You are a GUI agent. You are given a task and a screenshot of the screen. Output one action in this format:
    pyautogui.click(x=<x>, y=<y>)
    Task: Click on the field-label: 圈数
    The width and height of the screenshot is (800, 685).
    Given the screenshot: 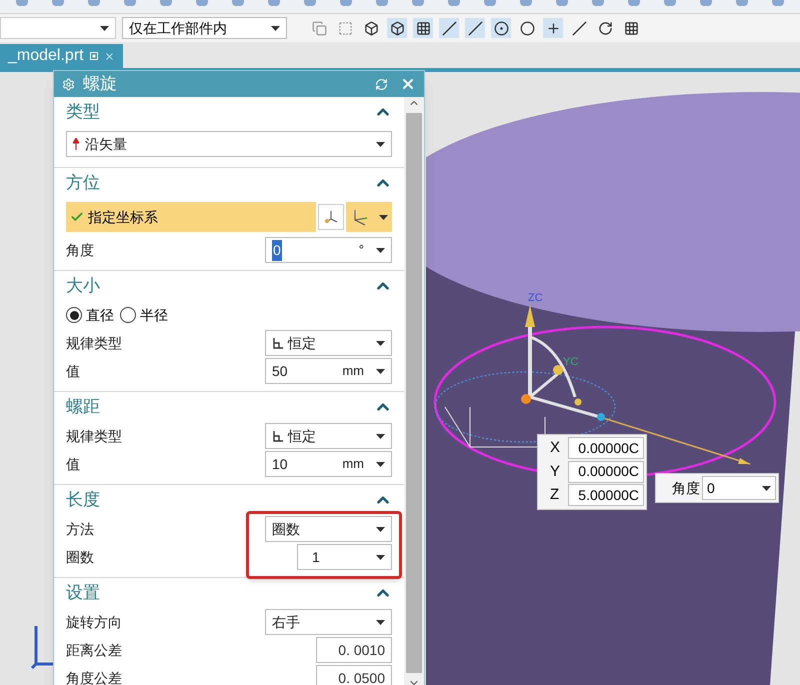 What is the action you would take?
    pyautogui.click(x=80, y=557)
    